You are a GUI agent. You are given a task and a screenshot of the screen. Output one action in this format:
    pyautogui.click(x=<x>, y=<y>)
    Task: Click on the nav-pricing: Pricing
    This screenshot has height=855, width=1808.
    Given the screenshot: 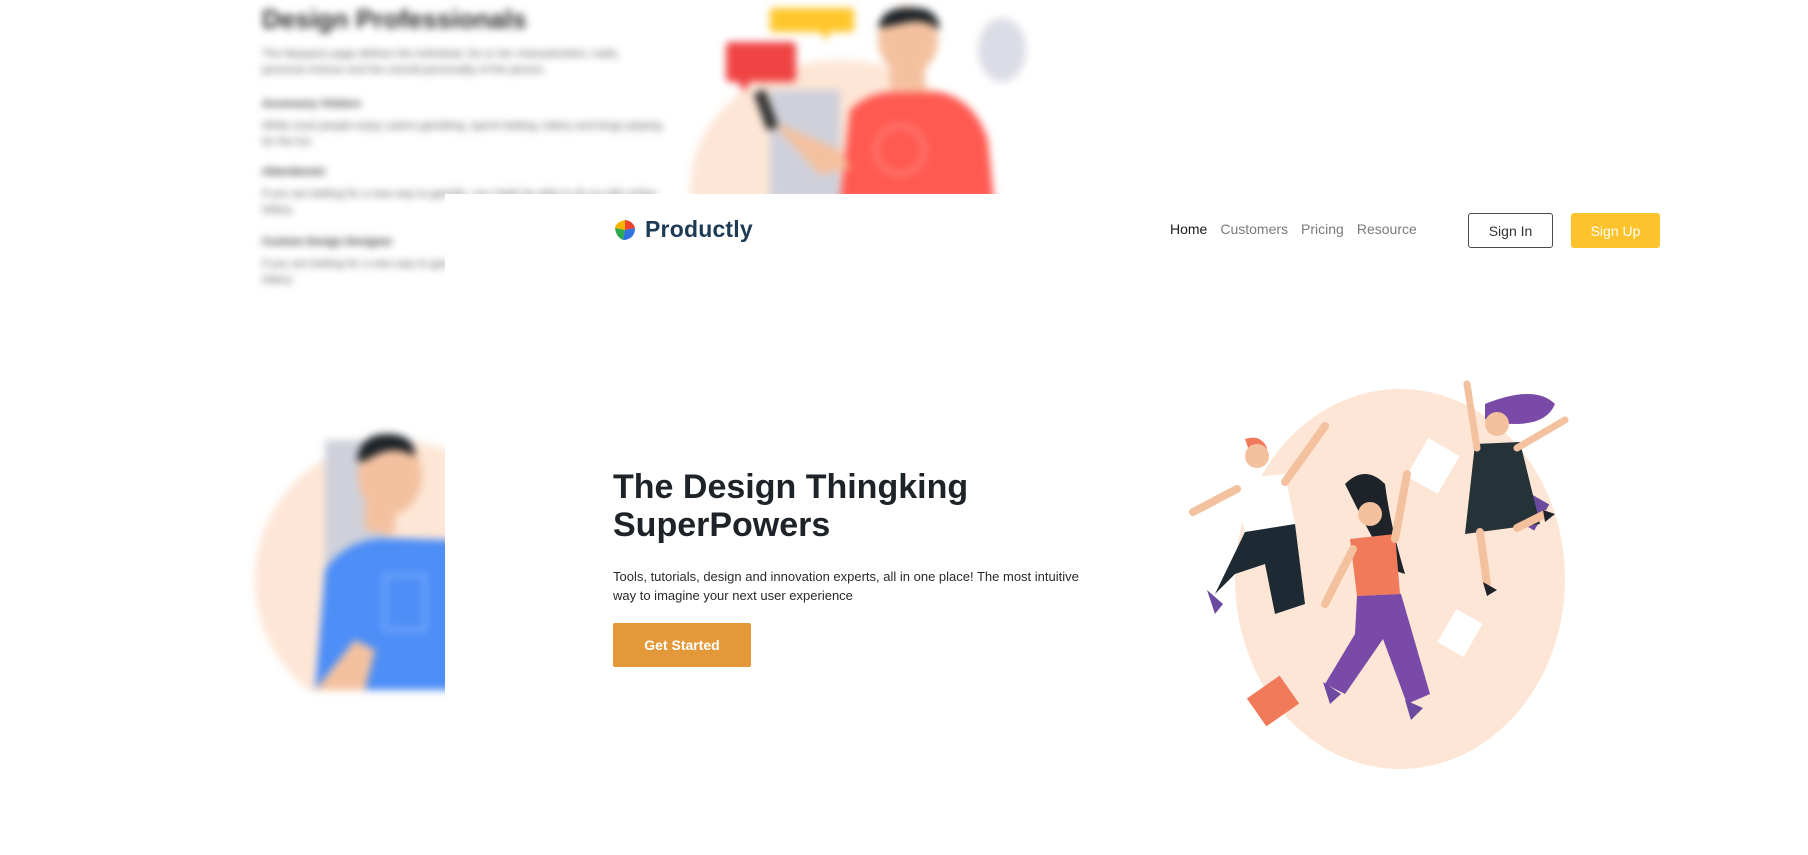 What is the action you would take?
    pyautogui.click(x=1322, y=229)
    